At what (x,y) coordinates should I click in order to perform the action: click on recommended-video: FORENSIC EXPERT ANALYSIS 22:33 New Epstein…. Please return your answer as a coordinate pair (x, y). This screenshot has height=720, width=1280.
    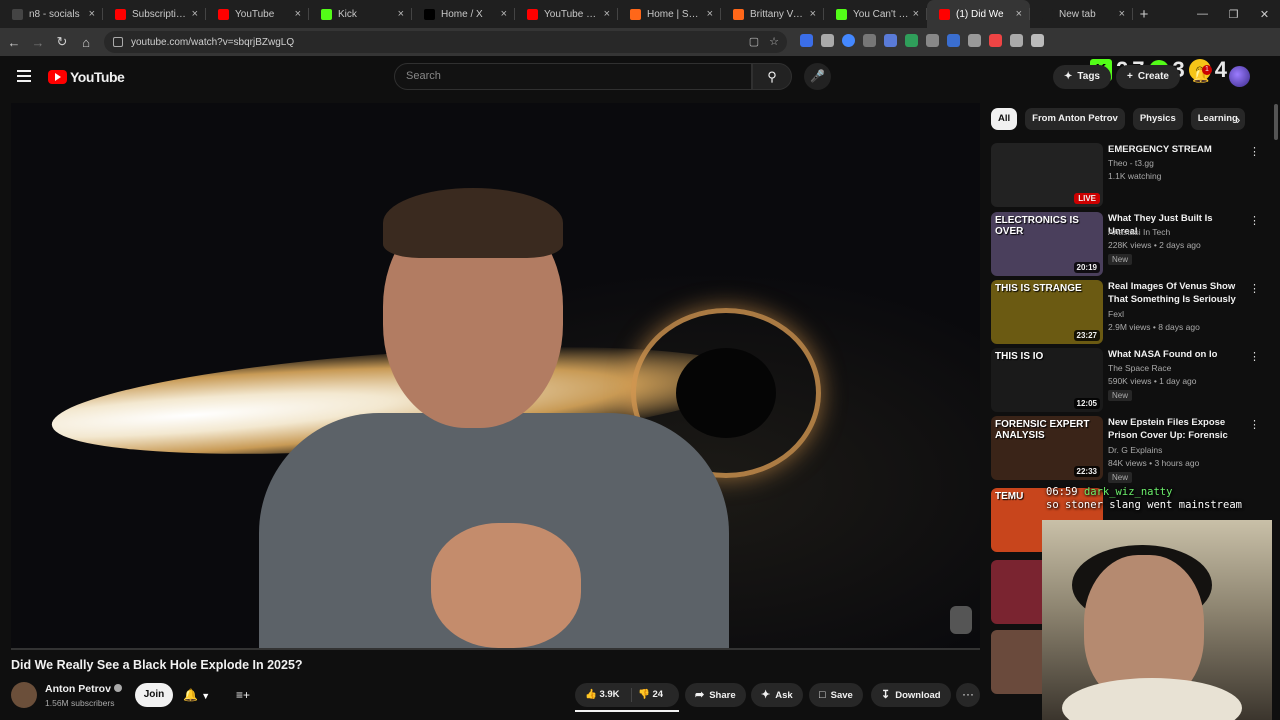
    Looking at the image, I should click on (1126, 449).